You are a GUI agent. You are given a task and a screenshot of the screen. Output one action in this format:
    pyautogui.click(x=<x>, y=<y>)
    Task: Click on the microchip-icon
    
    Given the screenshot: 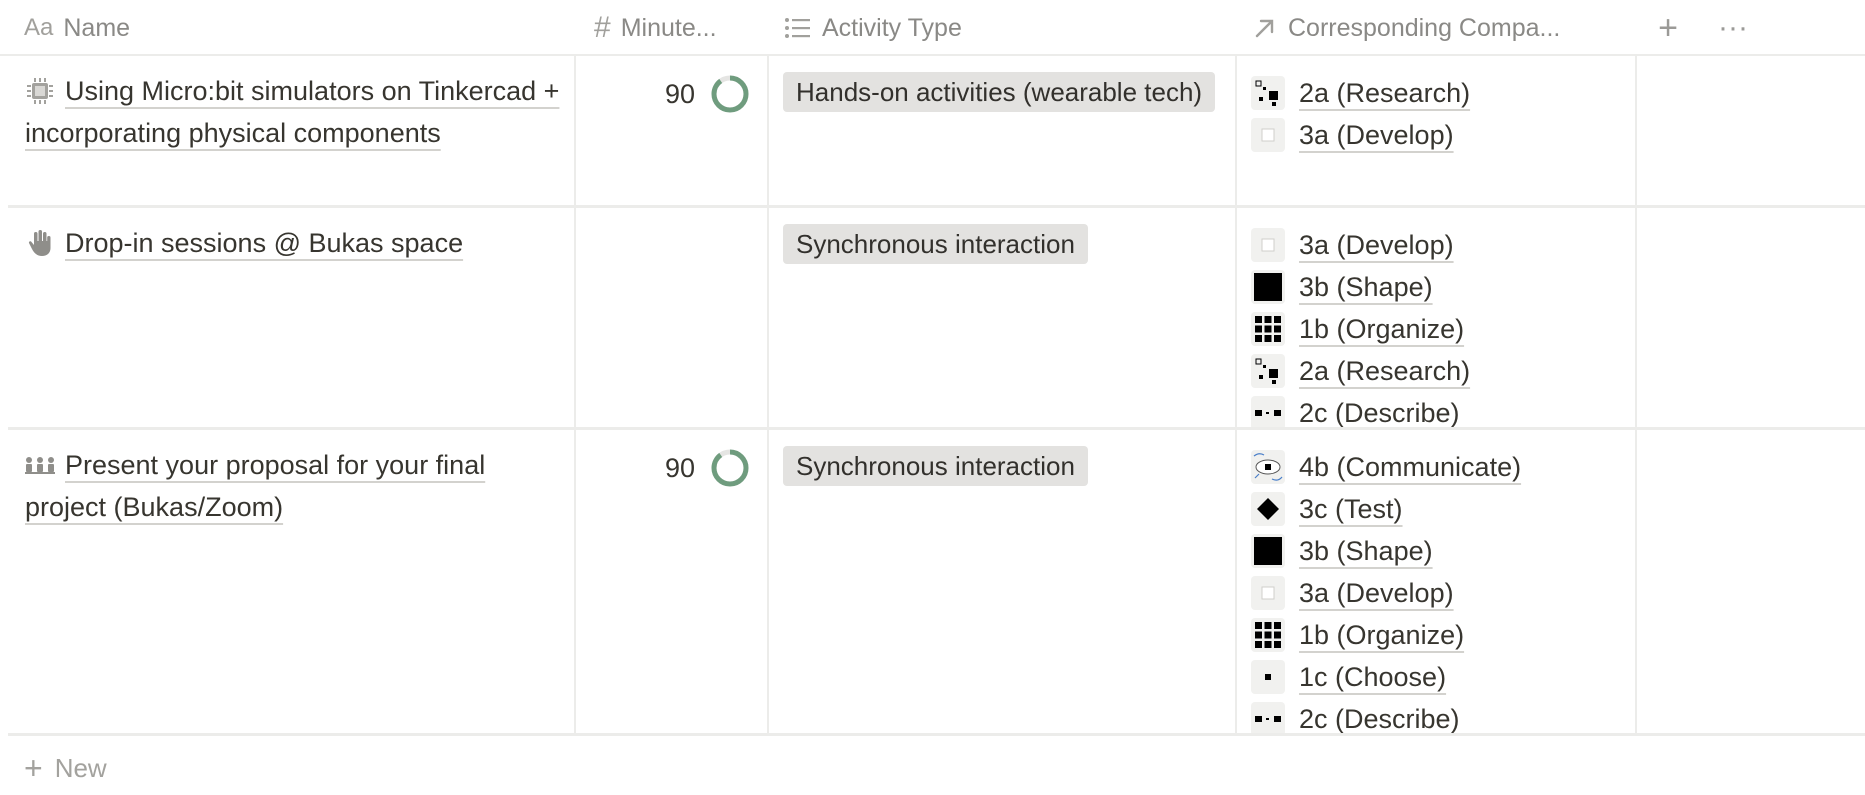 What is the action you would take?
    pyautogui.click(x=40, y=91)
    